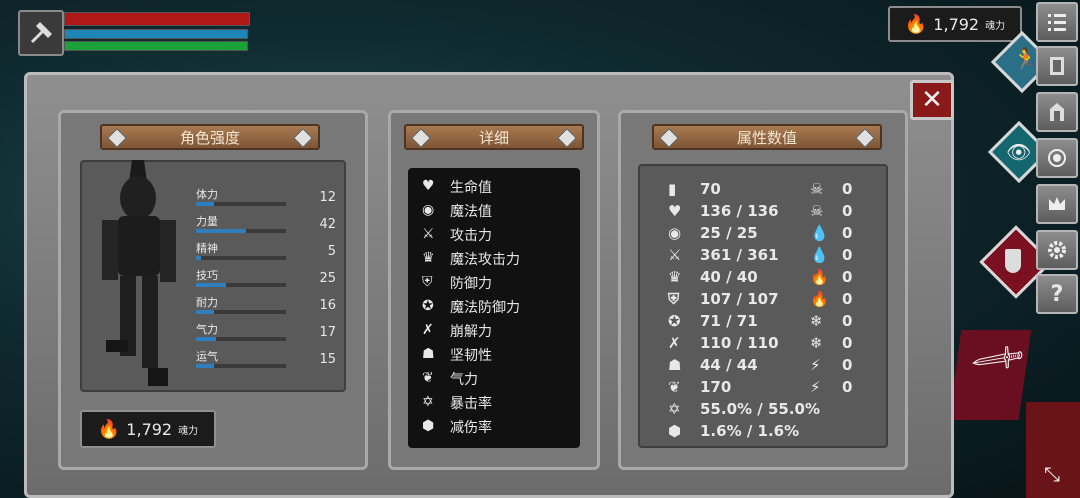  What do you see at coordinates (831, 211) in the screenshot?
I see `res-poison-build: ☠ 0` at bounding box center [831, 211].